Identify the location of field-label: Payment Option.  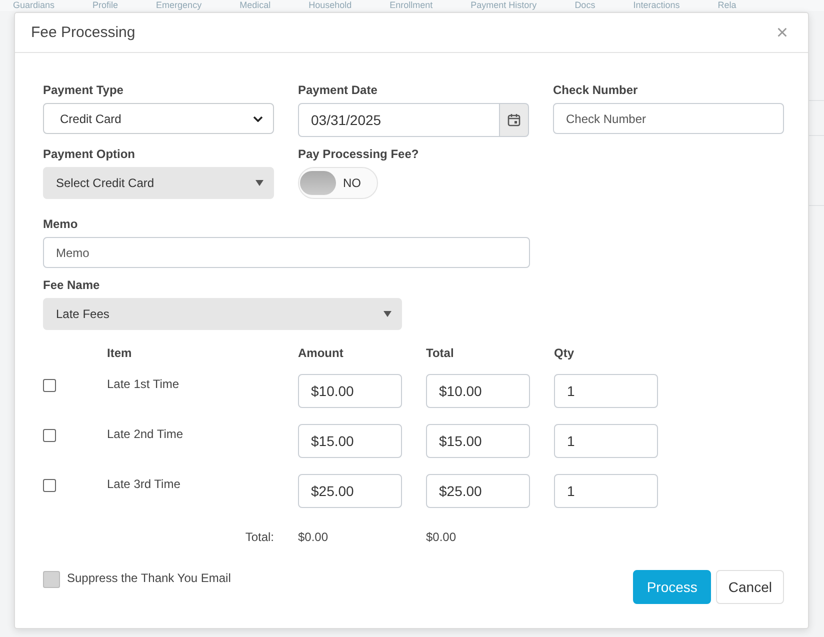
(89, 154).